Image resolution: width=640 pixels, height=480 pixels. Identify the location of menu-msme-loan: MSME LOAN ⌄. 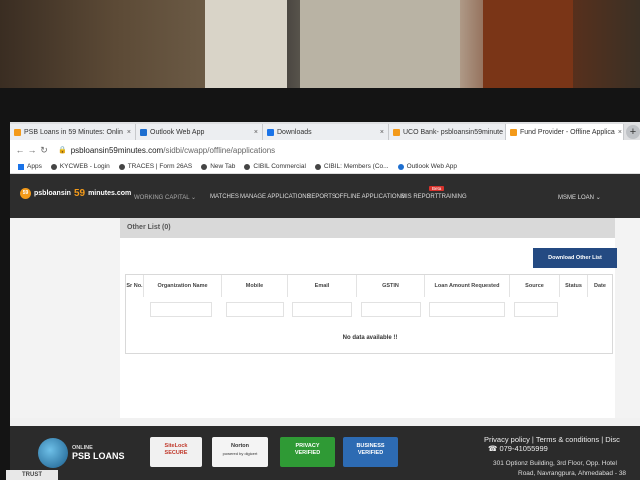
(579, 197).